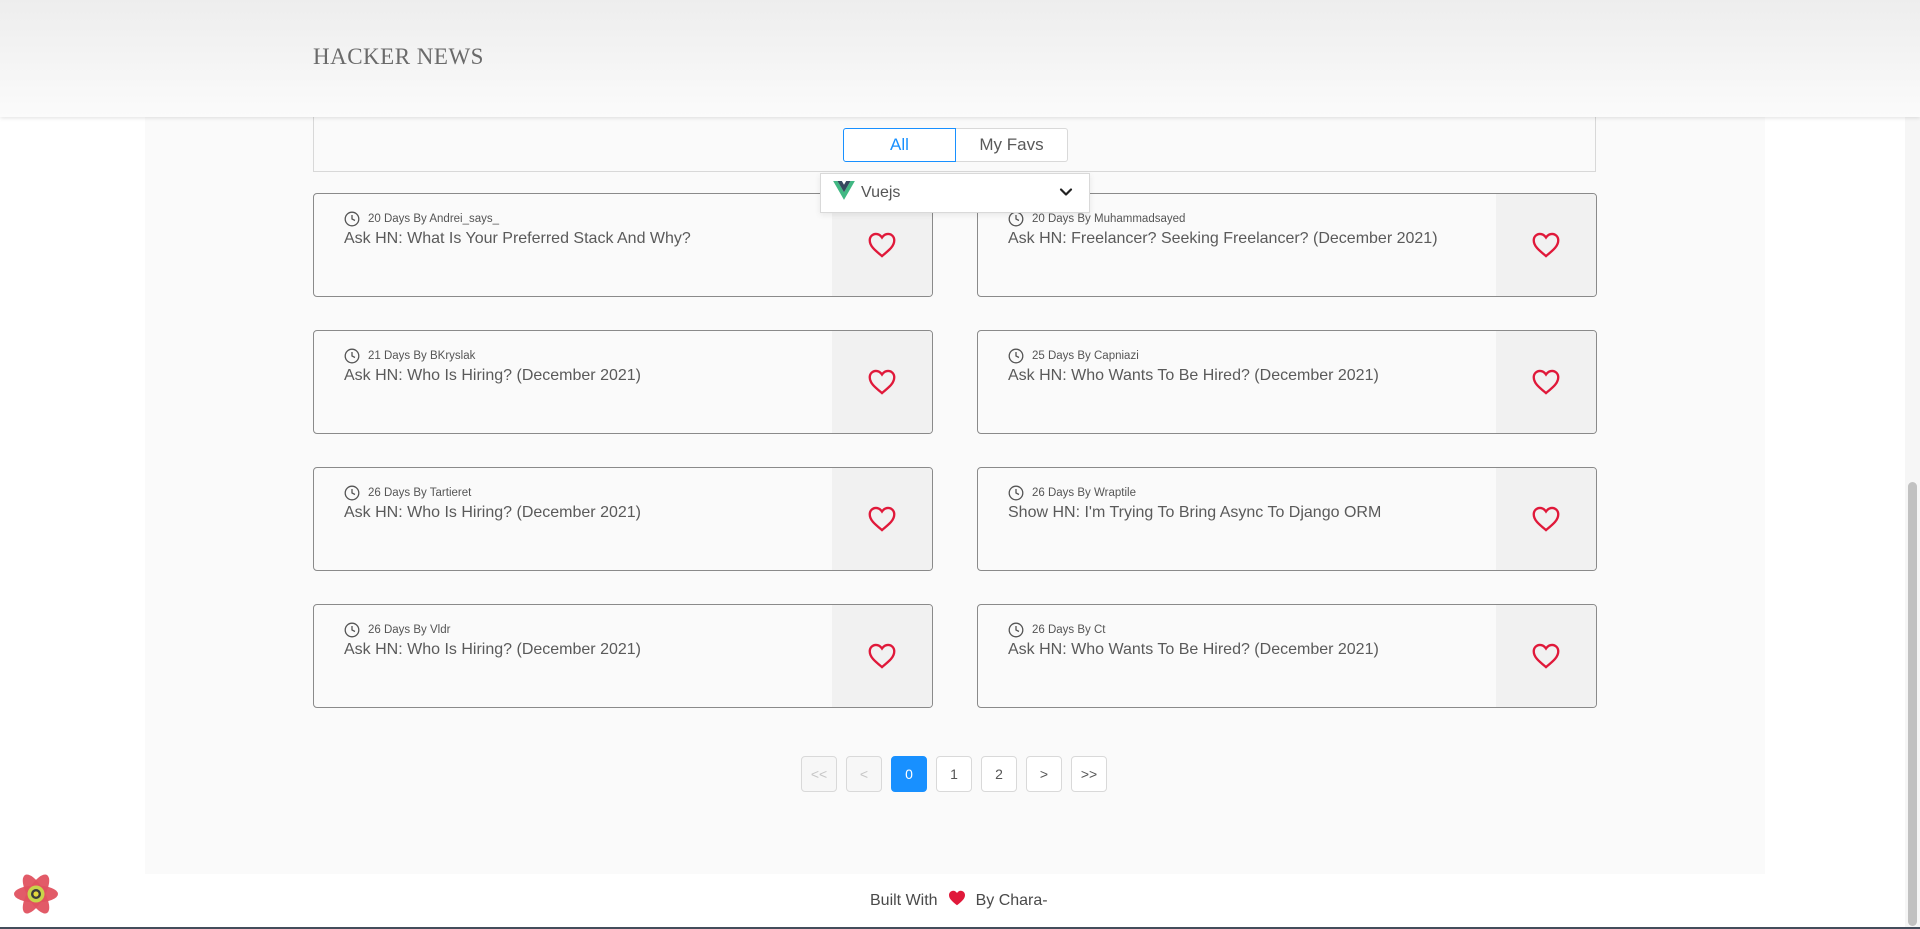  Describe the element at coordinates (864, 774) in the screenshot. I see `prev-page-button: <` at that location.